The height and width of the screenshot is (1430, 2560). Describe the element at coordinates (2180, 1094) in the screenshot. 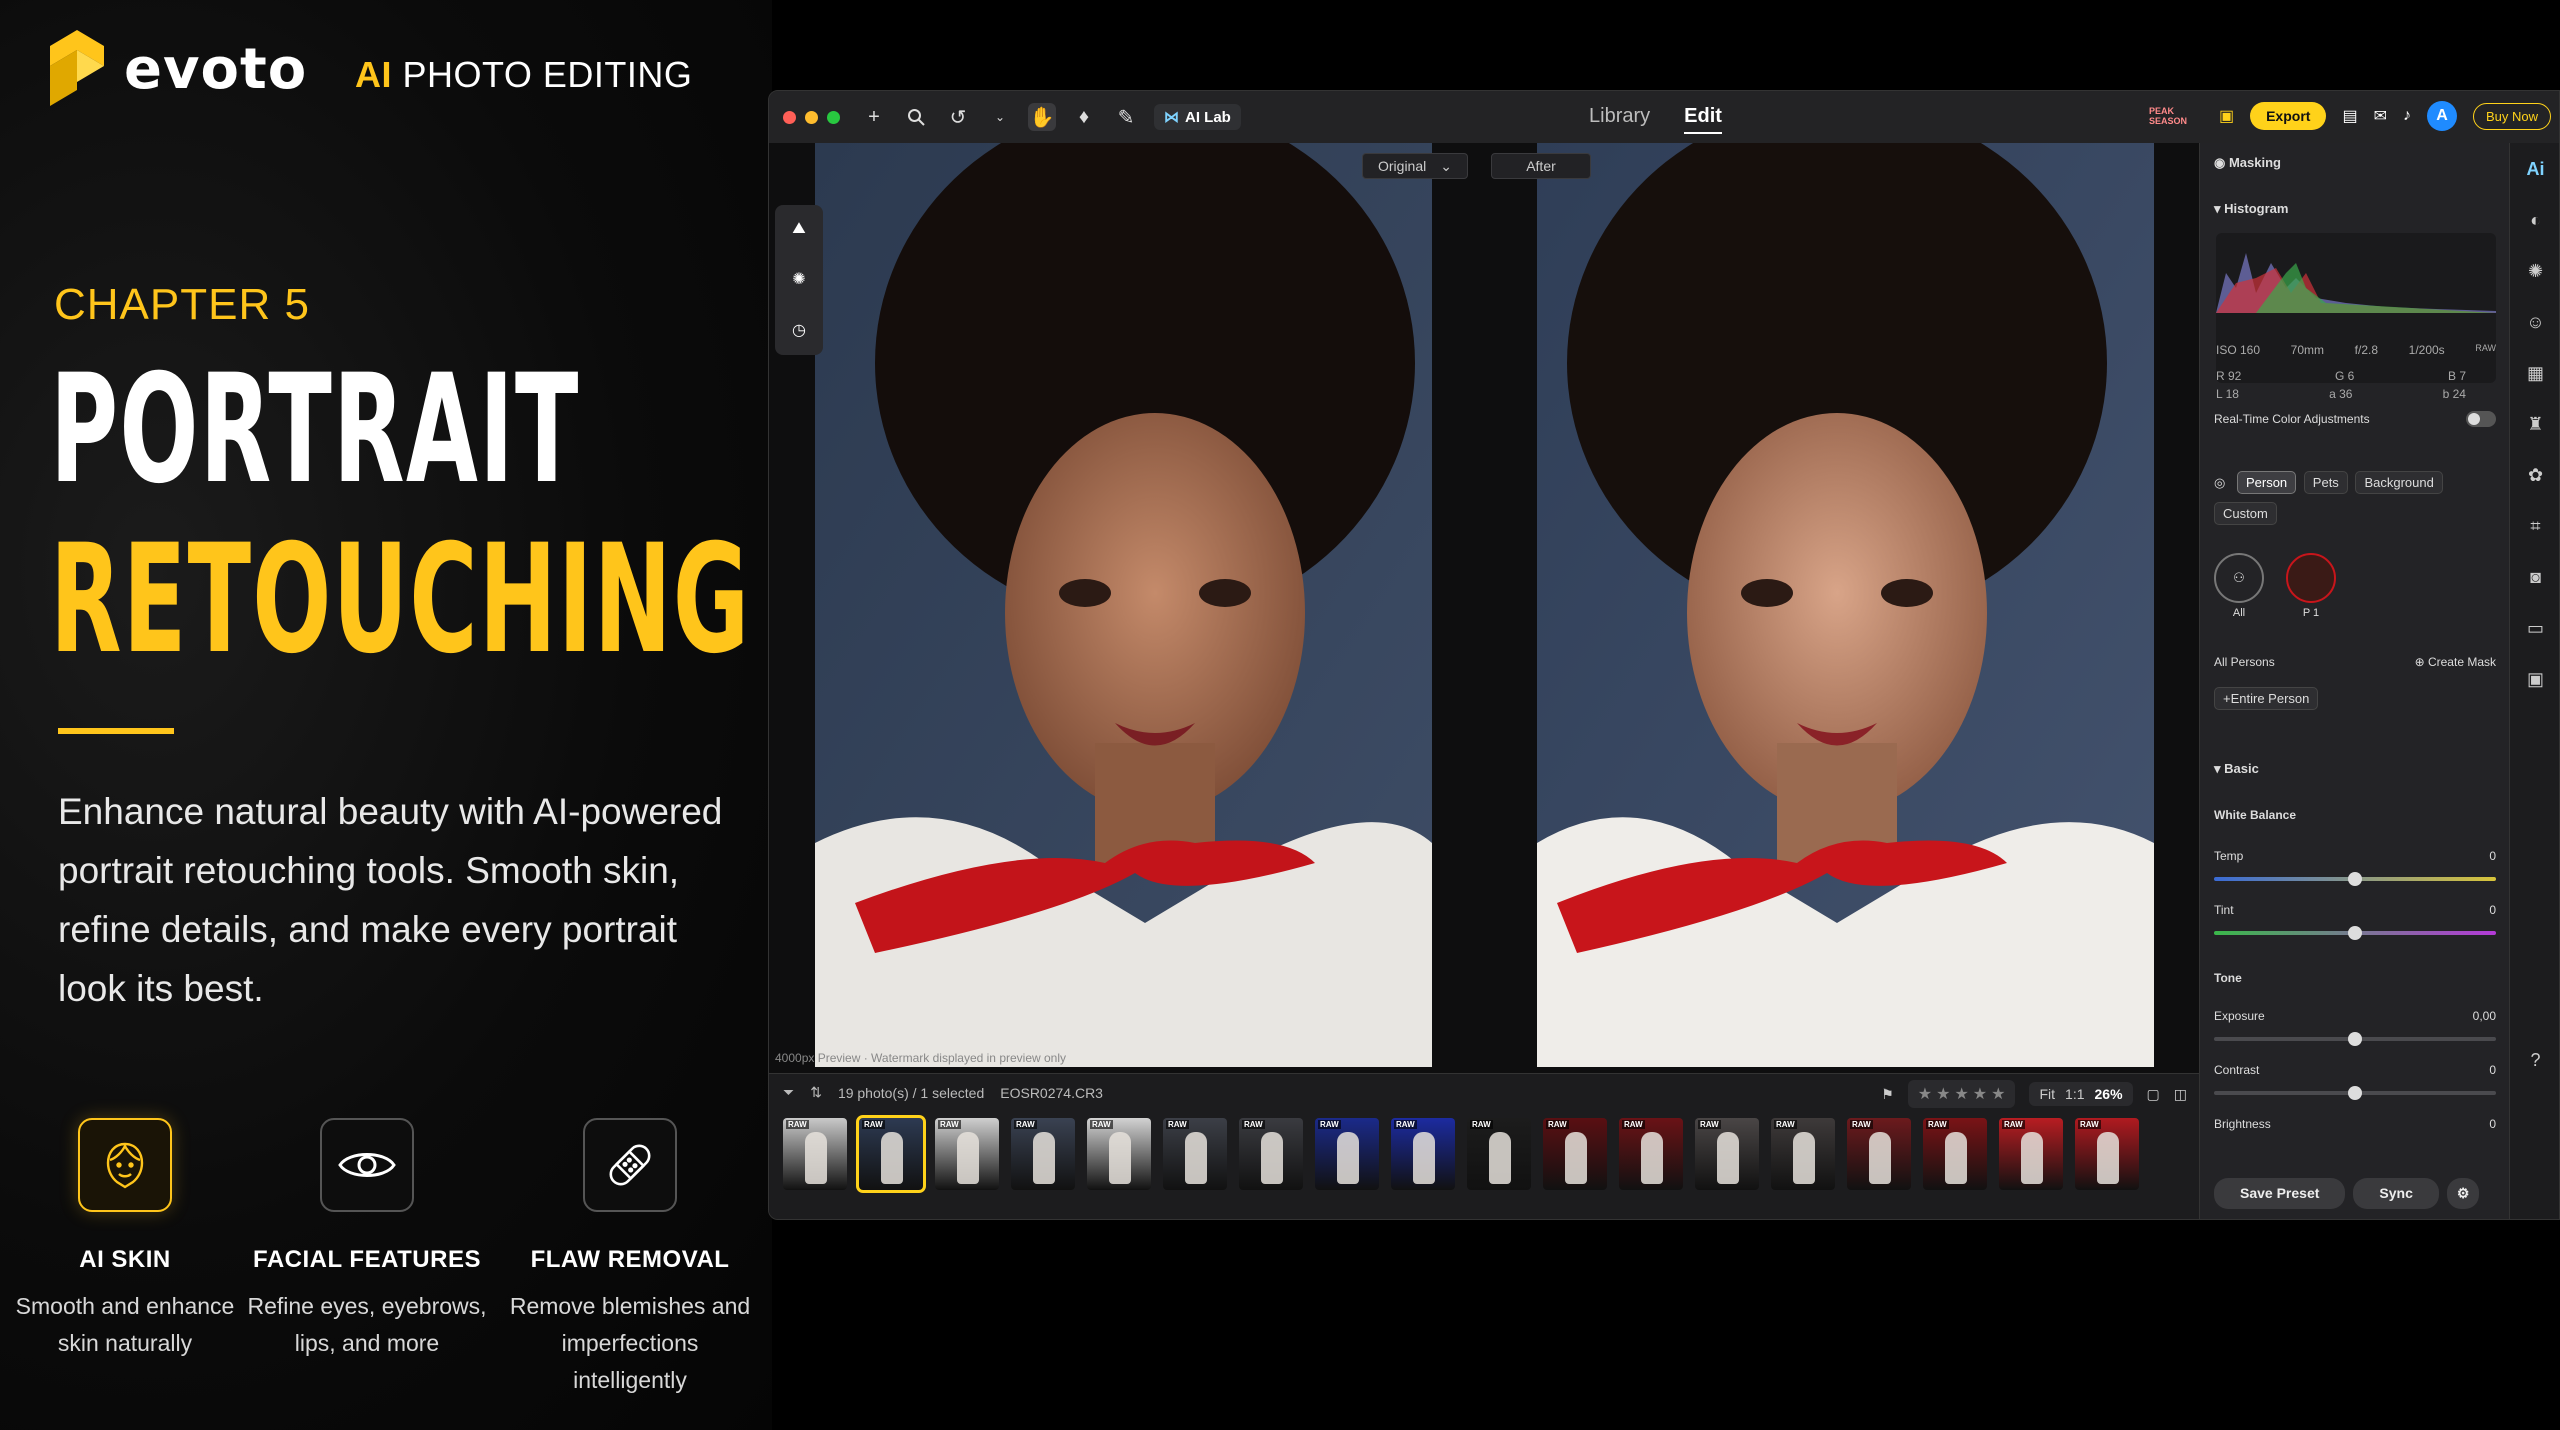

I see `compare-view-icon: ◫` at that location.